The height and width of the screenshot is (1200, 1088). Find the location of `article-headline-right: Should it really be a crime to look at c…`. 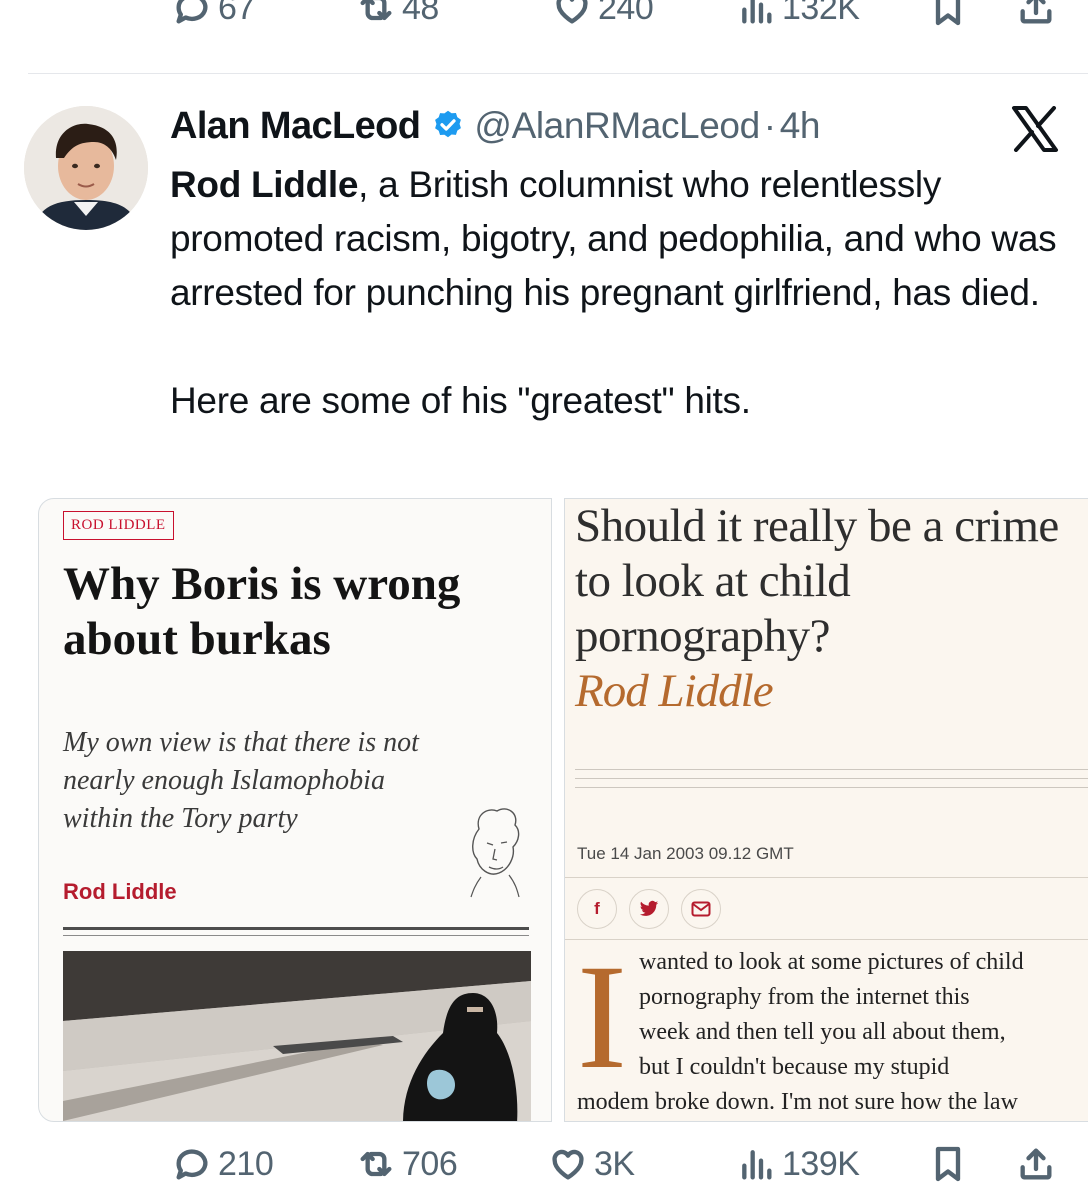

article-headline-right: Should it really be a crime to look at c… is located at coordinates (817, 581).